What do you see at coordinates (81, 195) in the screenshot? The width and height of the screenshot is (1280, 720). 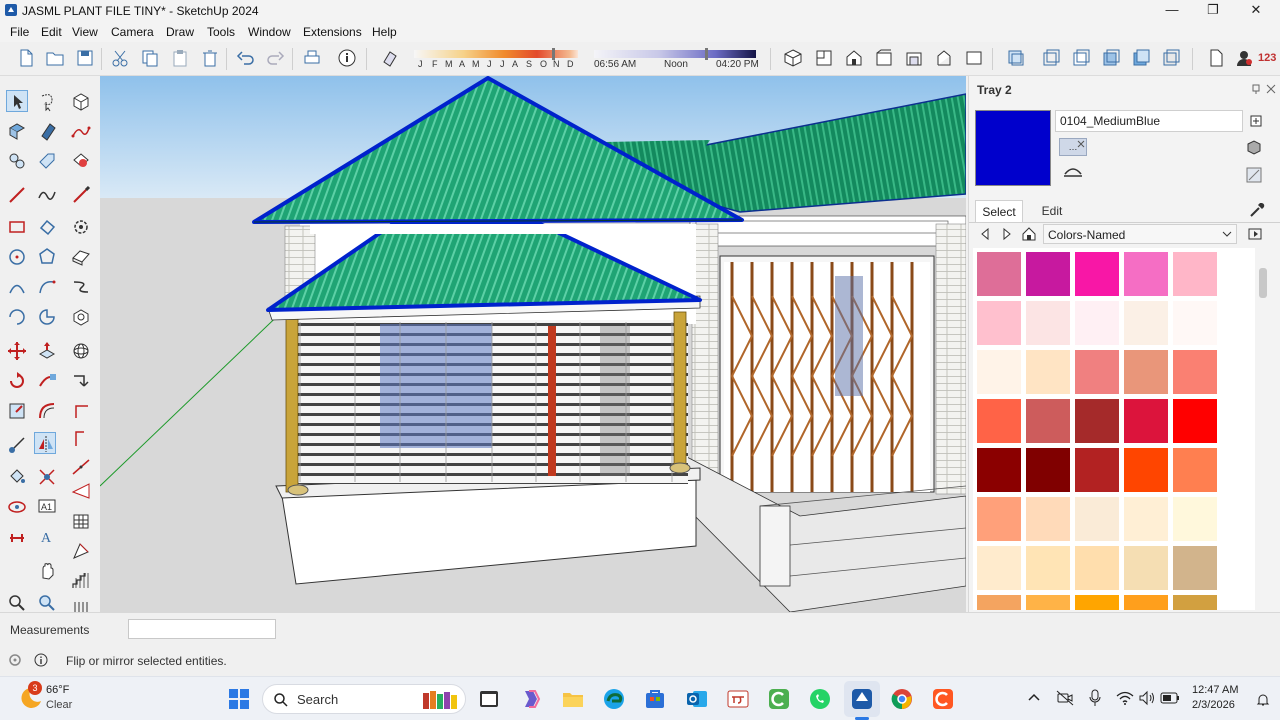 I see `ext-knife-icon` at bounding box center [81, 195].